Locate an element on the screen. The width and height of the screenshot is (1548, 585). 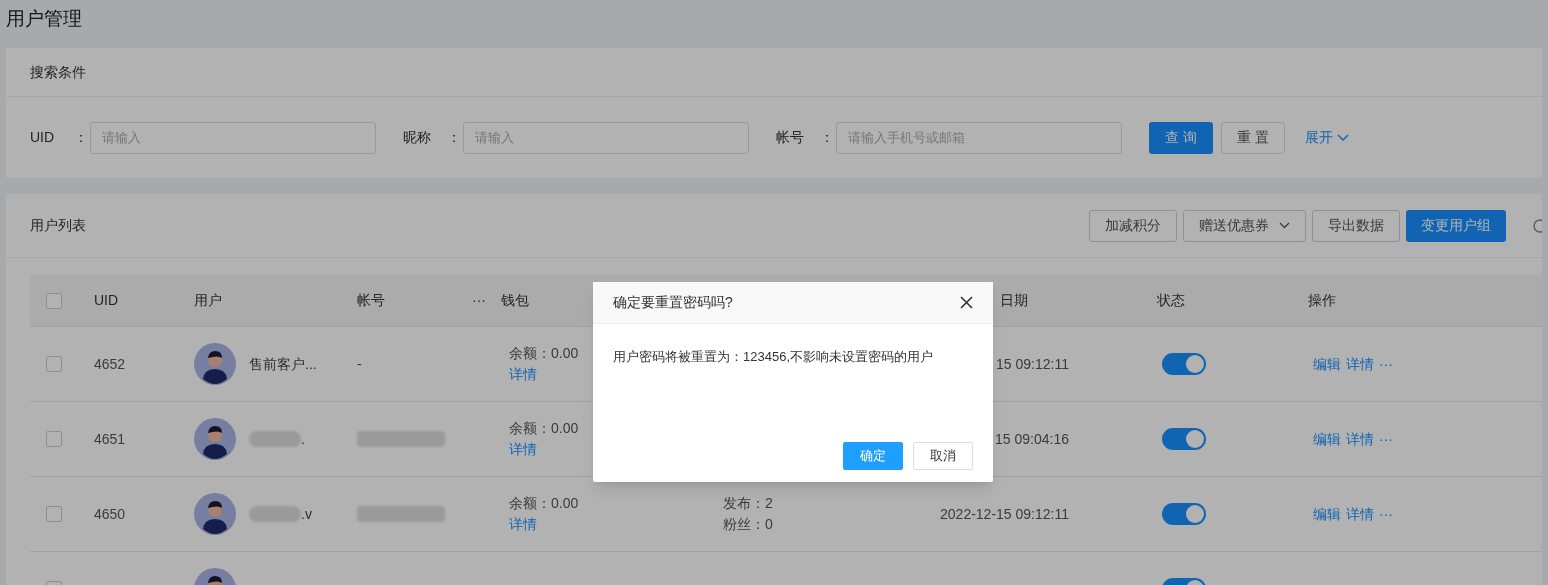
column-header: 日期 is located at coordinates (1014, 300).